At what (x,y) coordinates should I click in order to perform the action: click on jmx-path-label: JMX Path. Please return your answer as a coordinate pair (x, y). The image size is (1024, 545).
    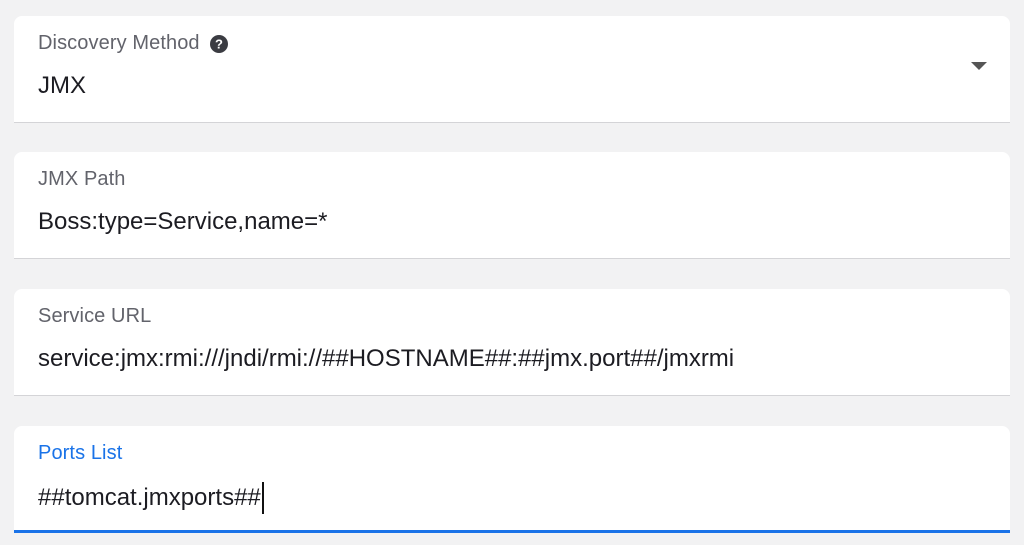
    Looking at the image, I should click on (82, 179).